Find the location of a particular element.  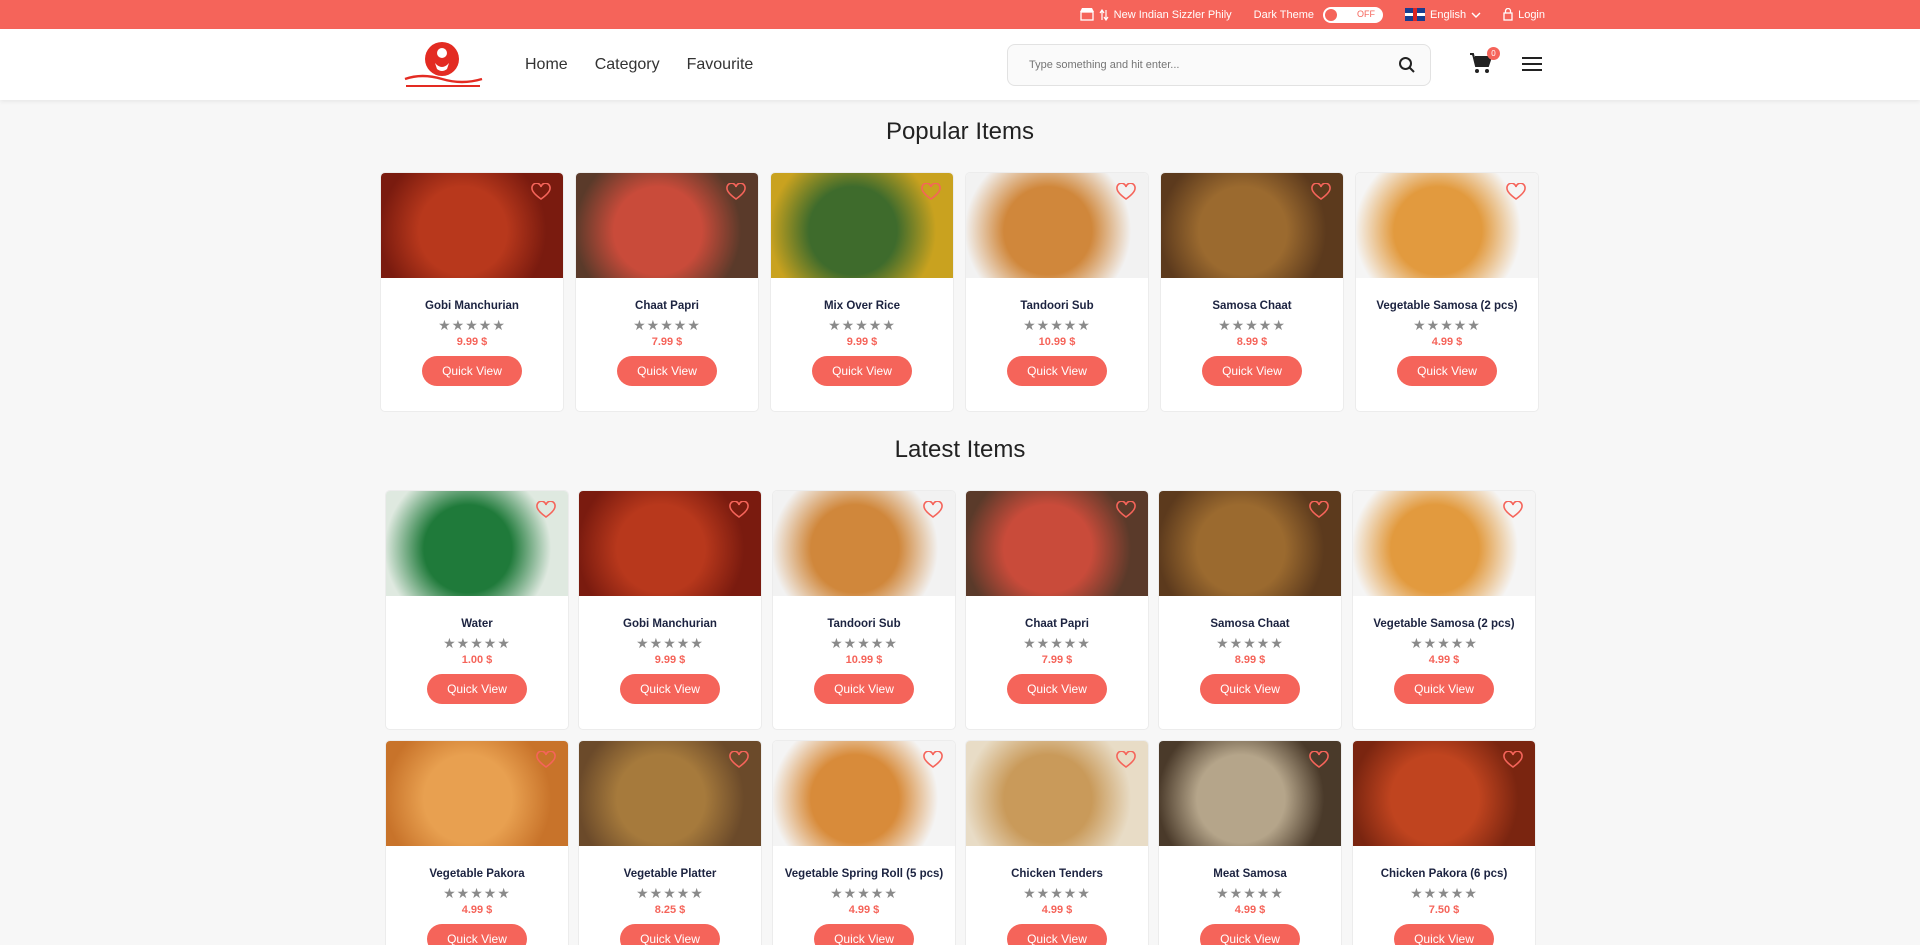

cart-button: 0 is located at coordinates (1484, 63).